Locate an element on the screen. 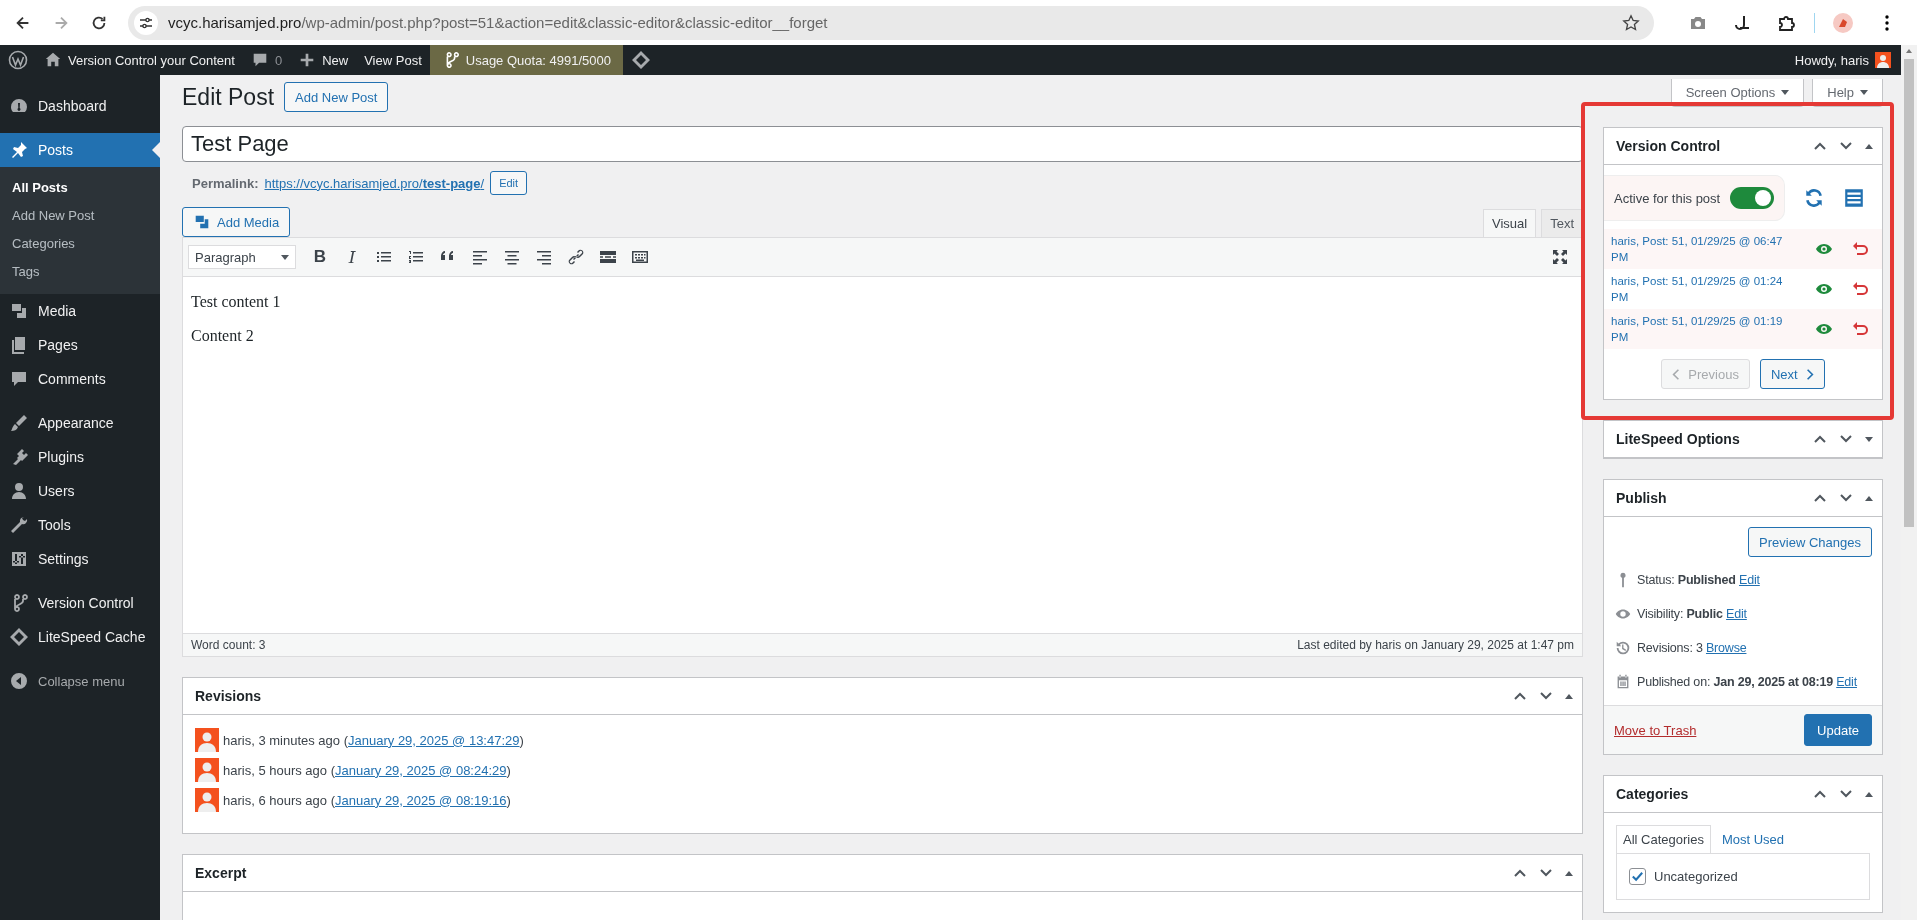 The height and width of the screenshot is (920, 1917). revision-text: haris, 6 hours ago (January 29, 2025 @ 08:19:16) is located at coordinates (367, 800).